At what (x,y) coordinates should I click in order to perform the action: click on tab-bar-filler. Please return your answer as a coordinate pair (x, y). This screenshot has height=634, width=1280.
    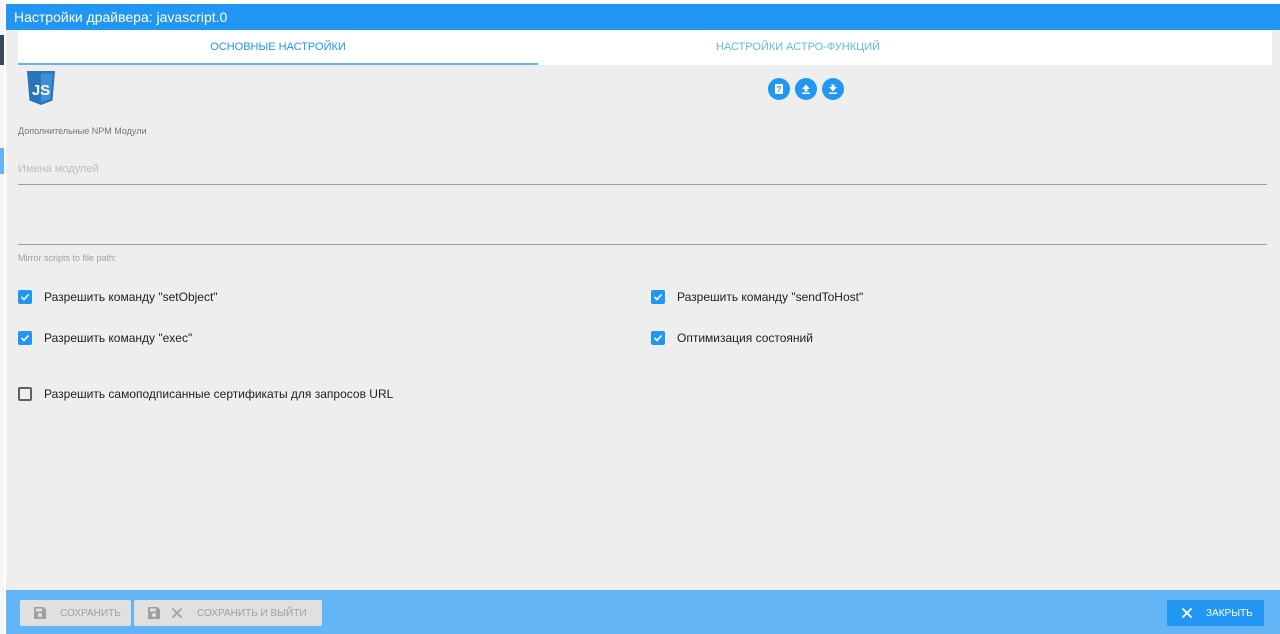
    Looking at the image, I should click on (1172, 47).